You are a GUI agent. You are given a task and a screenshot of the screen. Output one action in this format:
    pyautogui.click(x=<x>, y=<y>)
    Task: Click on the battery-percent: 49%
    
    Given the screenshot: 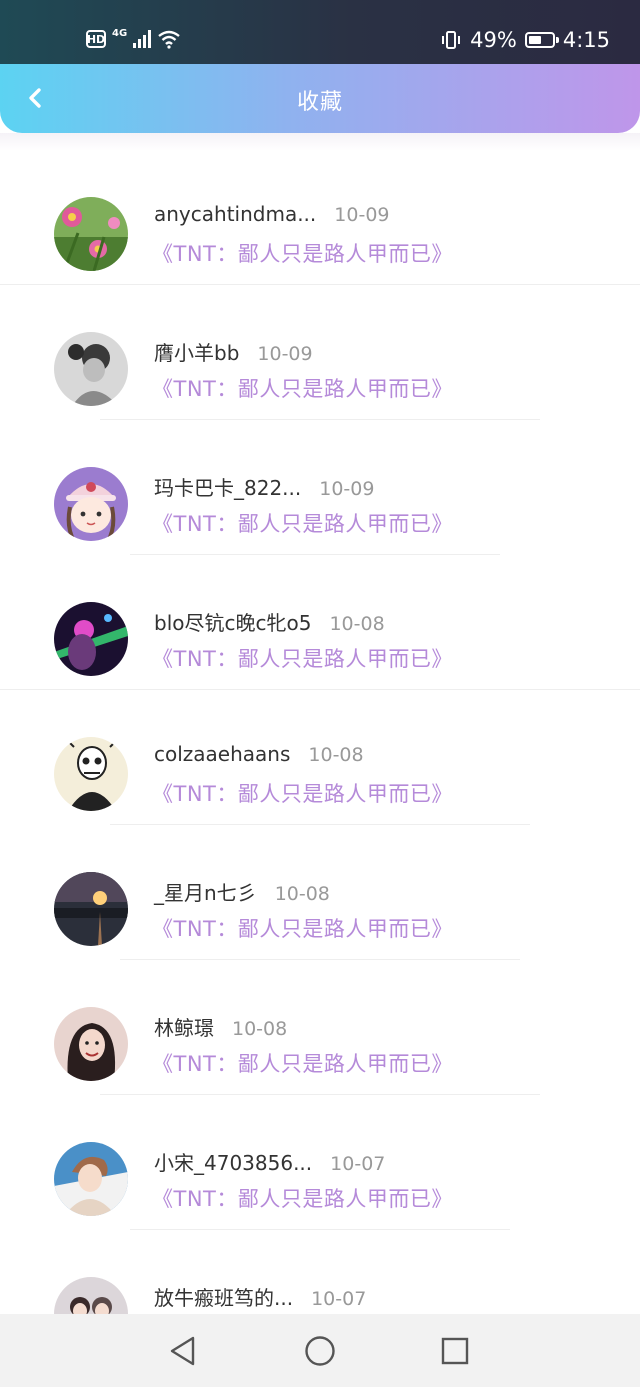 What is the action you would take?
    pyautogui.click(x=493, y=40)
    